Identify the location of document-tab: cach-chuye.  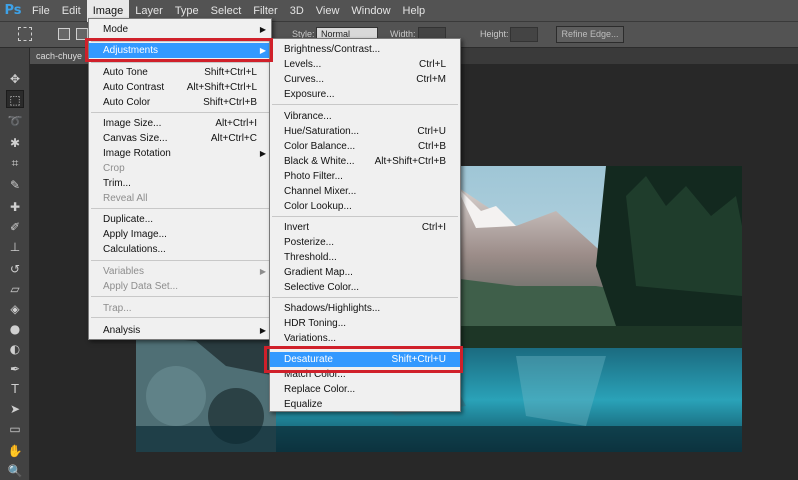
(59, 56).